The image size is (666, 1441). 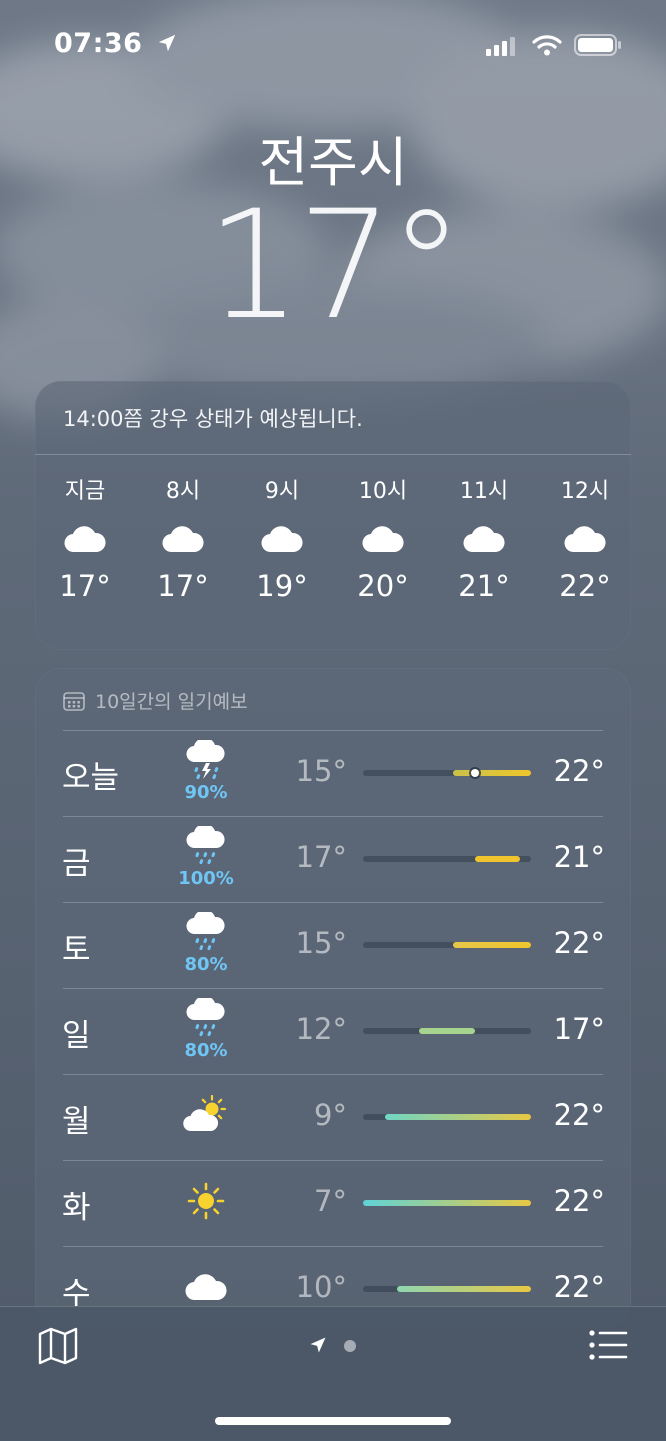 What do you see at coordinates (167, 43) in the screenshot?
I see `location-services-icon` at bounding box center [167, 43].